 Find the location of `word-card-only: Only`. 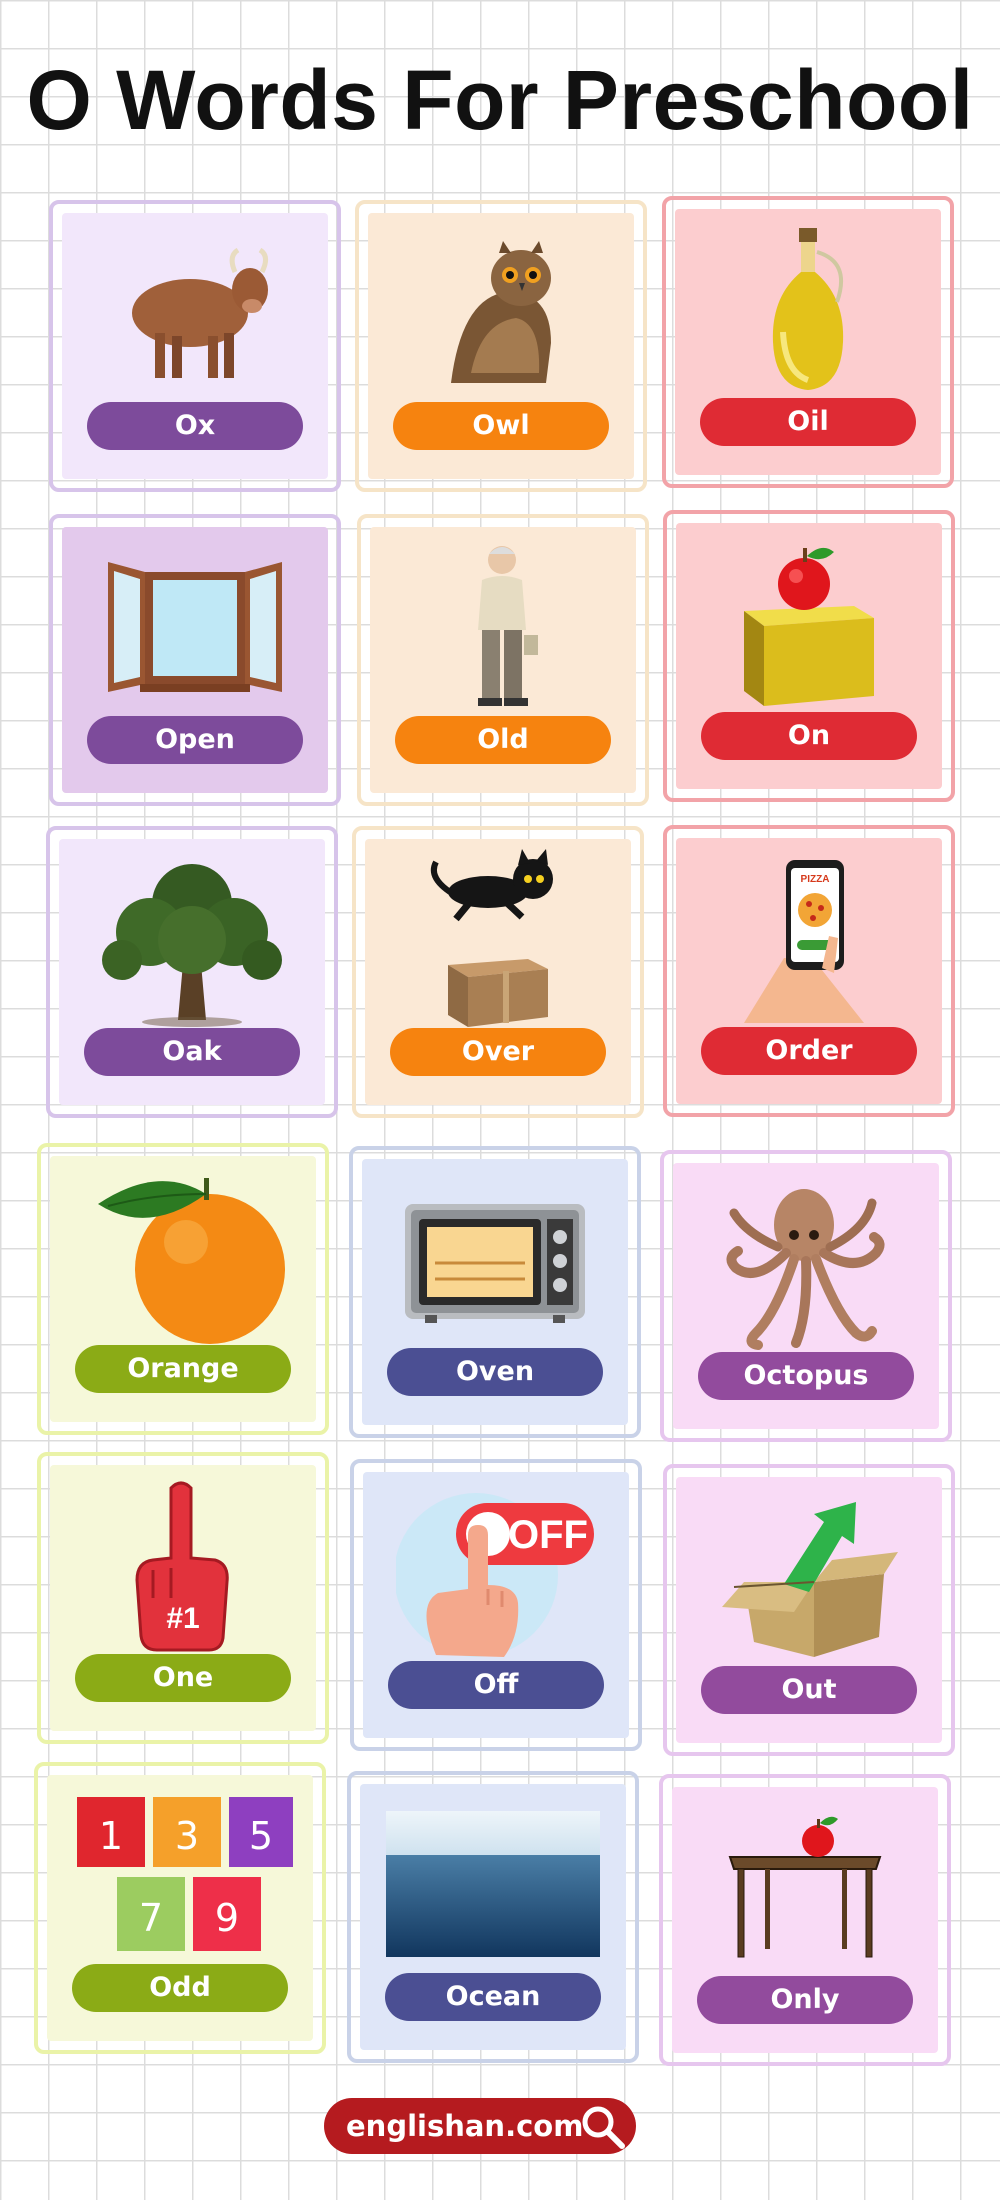

word-card-only: Only is located at coordinates (805, 1920).